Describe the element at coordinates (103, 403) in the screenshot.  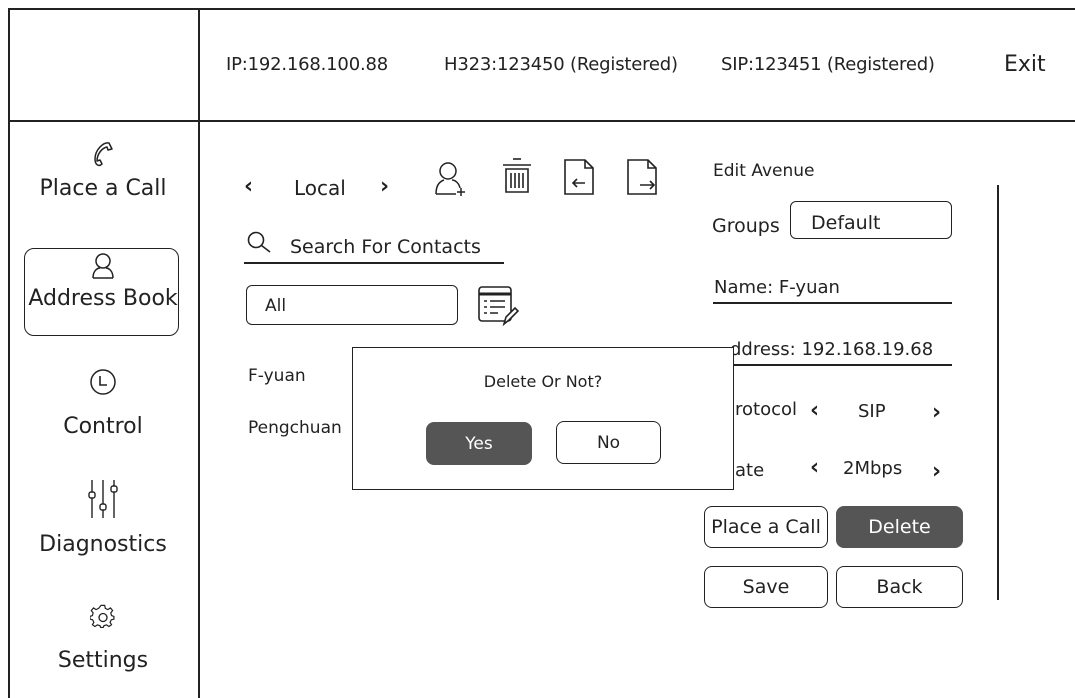
I see `sidebar-item-control: Control` at that location.